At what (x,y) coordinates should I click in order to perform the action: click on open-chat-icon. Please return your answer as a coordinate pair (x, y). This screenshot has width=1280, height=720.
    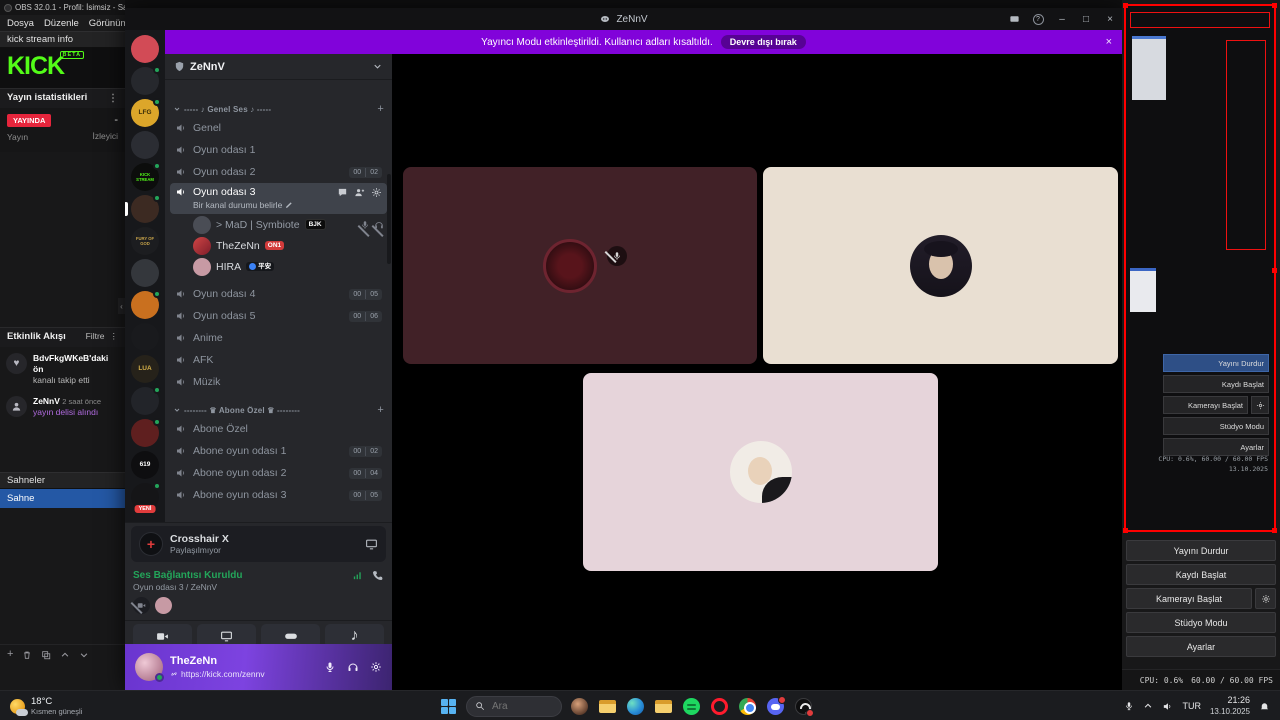
    Looking at the image, I should click on (342, 192).